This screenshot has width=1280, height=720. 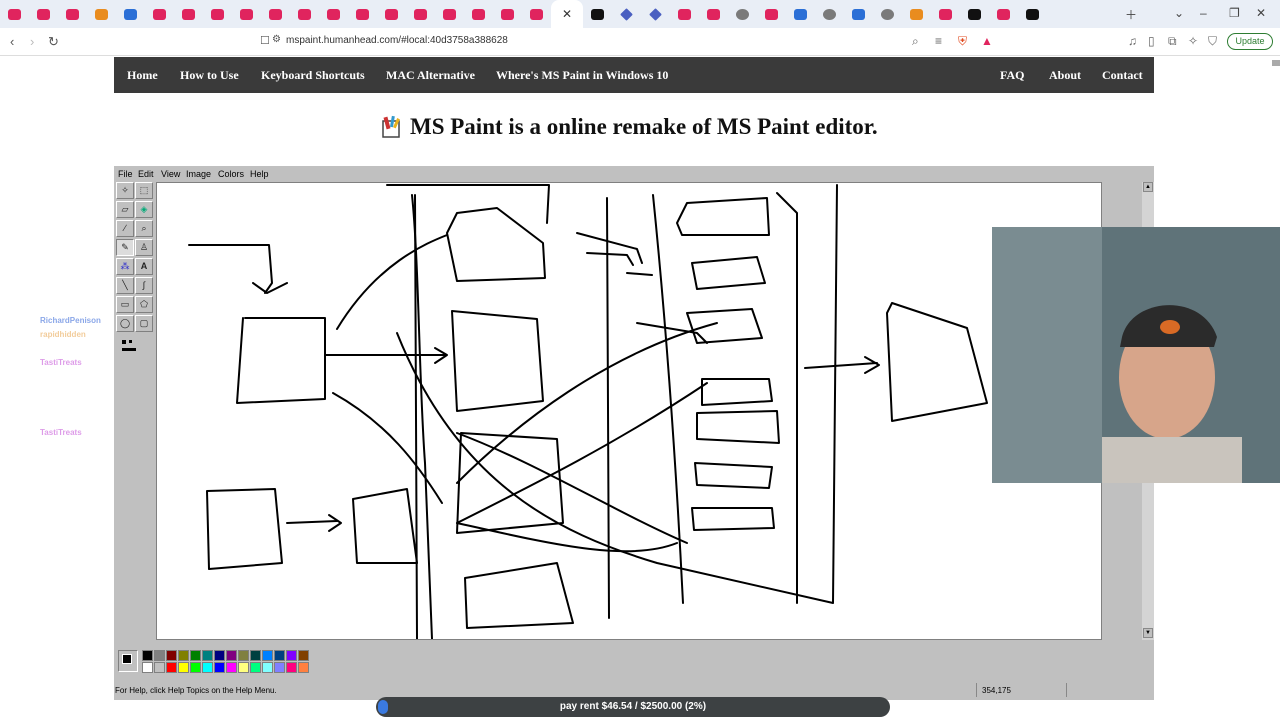 What do you see at coordinates (987, 41) in the screenshot?
I see `rewards-icon: ▲` at bounding box center [987, 41].